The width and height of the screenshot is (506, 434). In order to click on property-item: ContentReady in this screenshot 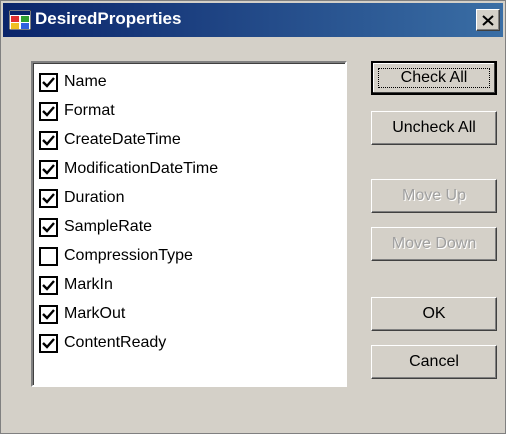, I will do `click(189, 343)`.